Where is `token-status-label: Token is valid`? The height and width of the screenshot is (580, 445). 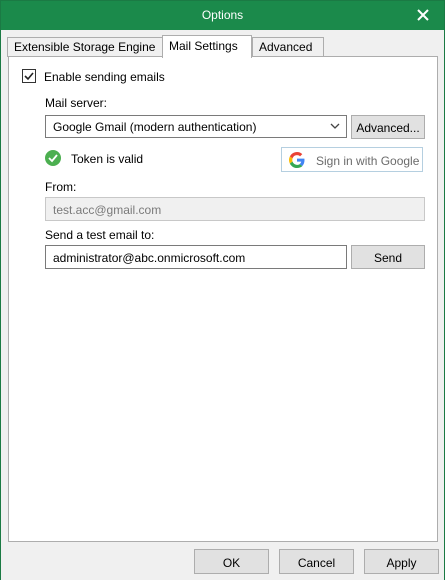
token-status-label: Token is valid is located at coordinates (107, 159).